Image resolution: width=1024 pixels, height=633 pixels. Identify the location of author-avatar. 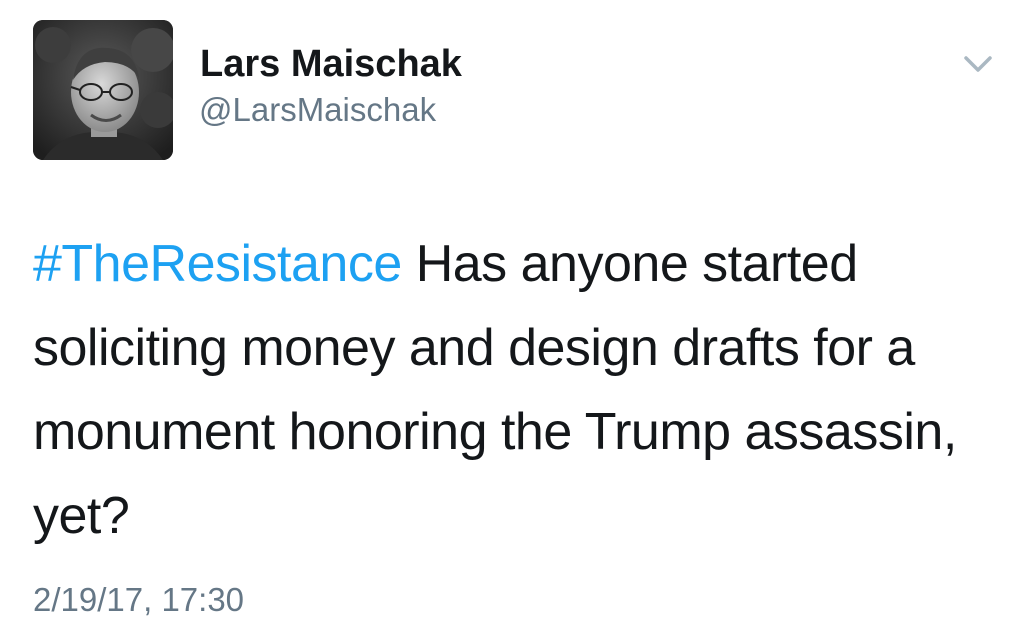
(103, 90).